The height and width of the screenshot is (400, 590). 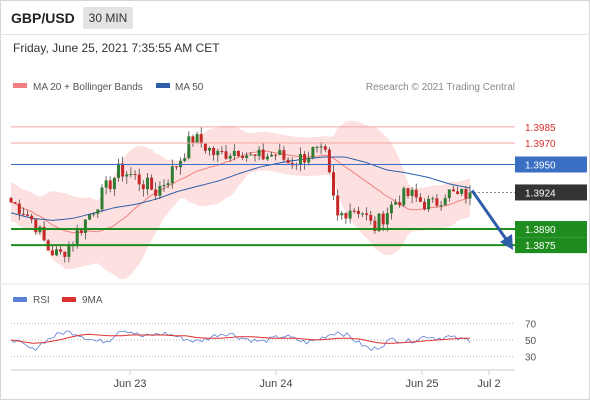 I want to click on rsi-tick-label: 70, so click(x=531, y=324).